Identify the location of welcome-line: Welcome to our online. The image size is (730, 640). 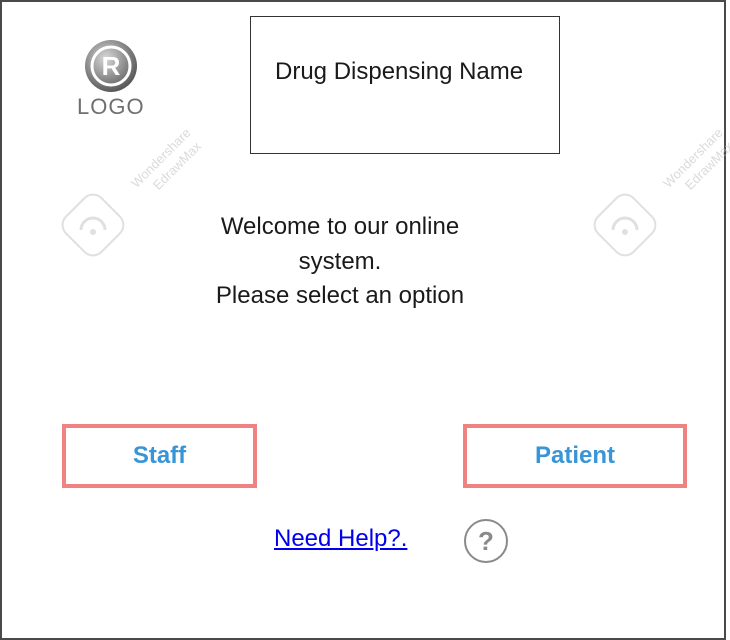
(340, 226).